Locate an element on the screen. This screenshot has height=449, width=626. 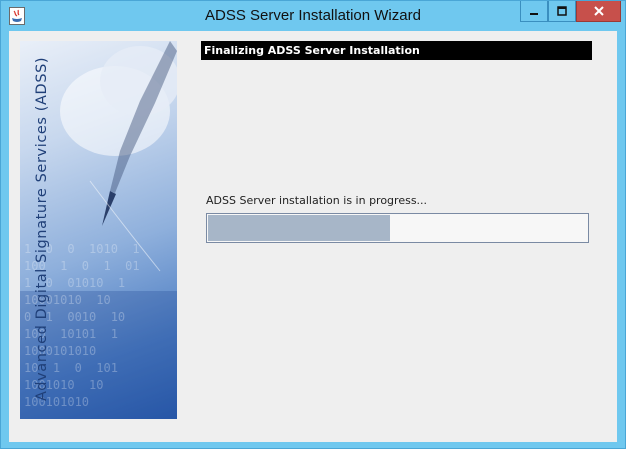
title-bar: ADSS Server Installation Wizard is located at coordinates (313, 16).